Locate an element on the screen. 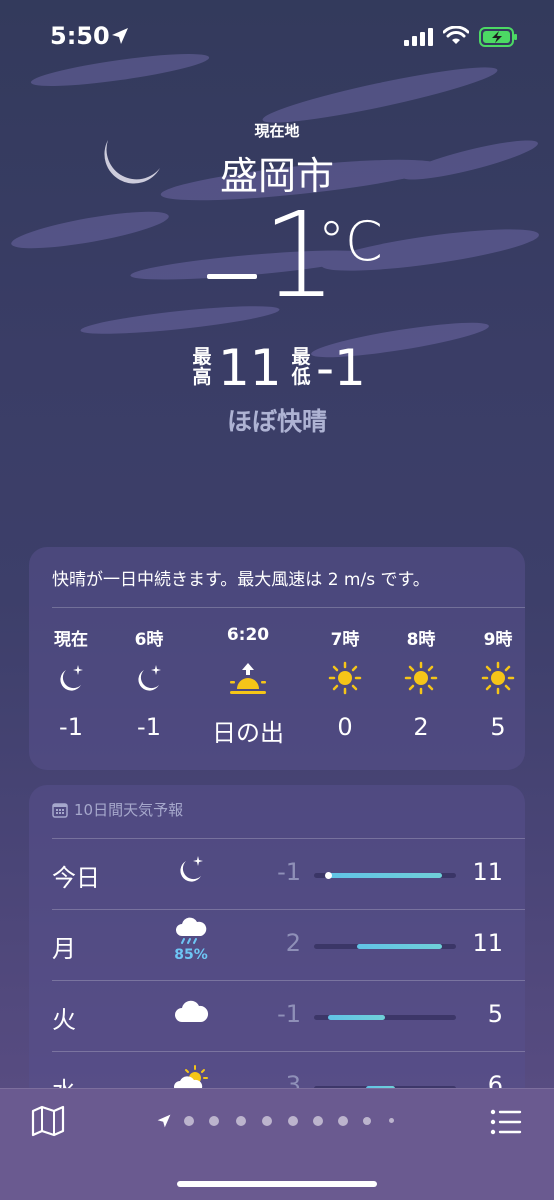  current-location-label: 現在地 is located at coordinates (277, 131).